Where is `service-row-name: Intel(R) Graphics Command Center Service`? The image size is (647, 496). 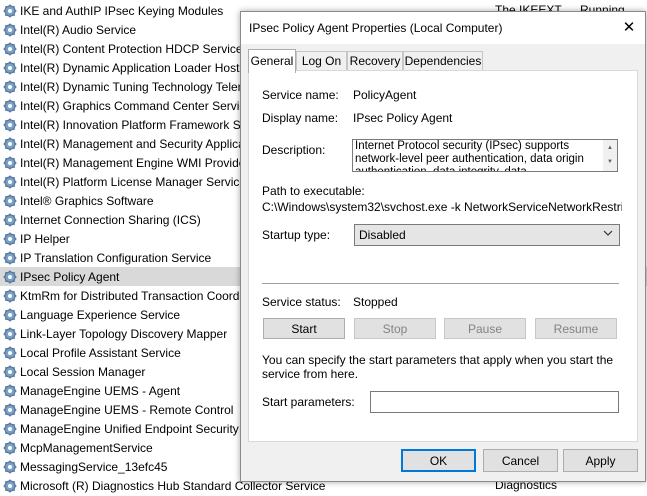 service-row-name: Intel(R) Graphics Command Center Service is located at coordinates (136, 105).